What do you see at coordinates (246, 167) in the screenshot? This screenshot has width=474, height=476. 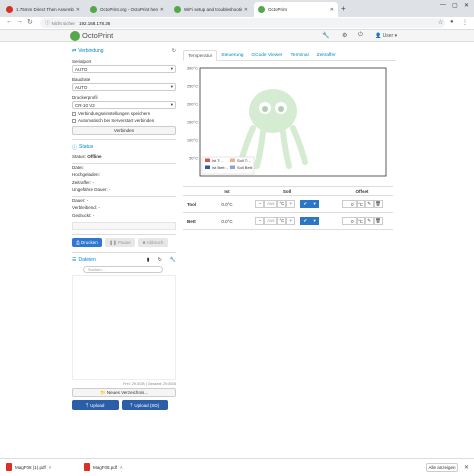 I see `legend-label: Soll Bett: -` at bounding box center [246, 167].